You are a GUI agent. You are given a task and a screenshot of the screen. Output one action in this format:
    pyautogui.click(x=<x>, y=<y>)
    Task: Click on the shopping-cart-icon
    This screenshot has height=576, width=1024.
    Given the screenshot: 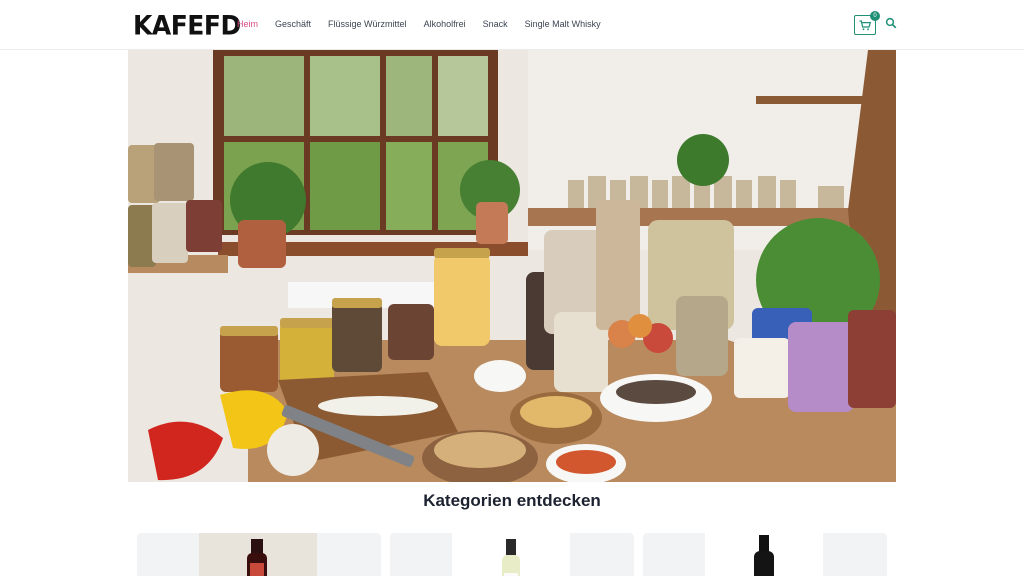 What is the action you would take?
    pyautogui.click(x=865, y=24)
    